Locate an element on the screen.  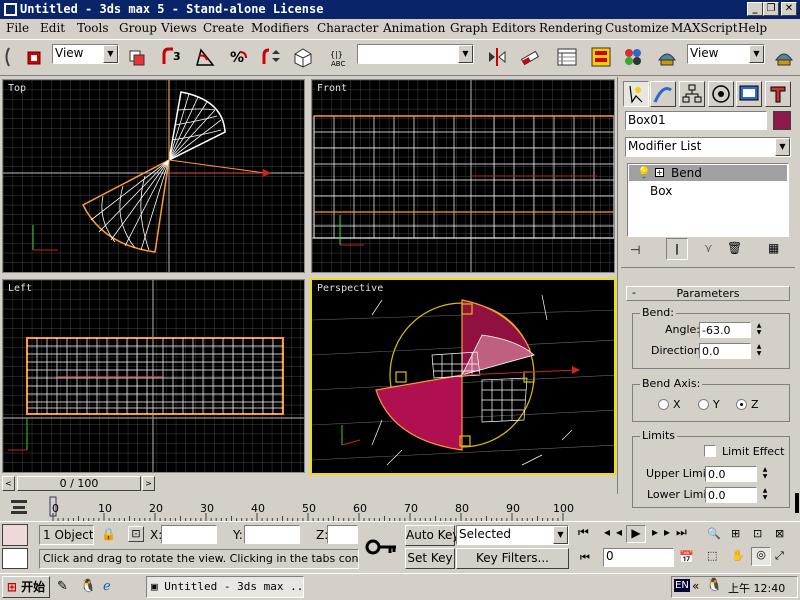
viewport-perspective: Perspective is located at coordinates (463, 376).